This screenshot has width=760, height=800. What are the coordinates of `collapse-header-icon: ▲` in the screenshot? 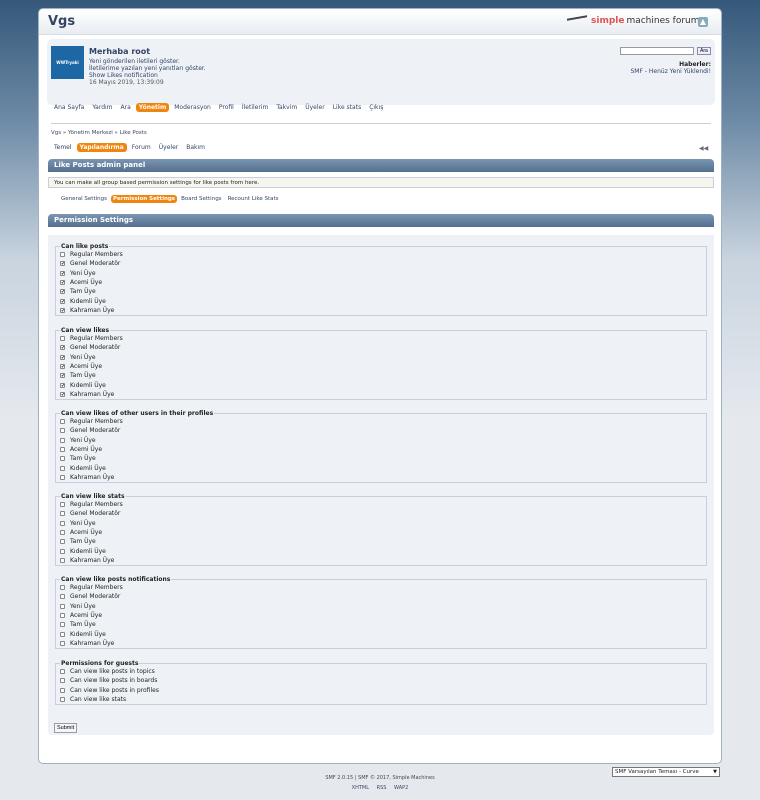 It's located at (703, 22).